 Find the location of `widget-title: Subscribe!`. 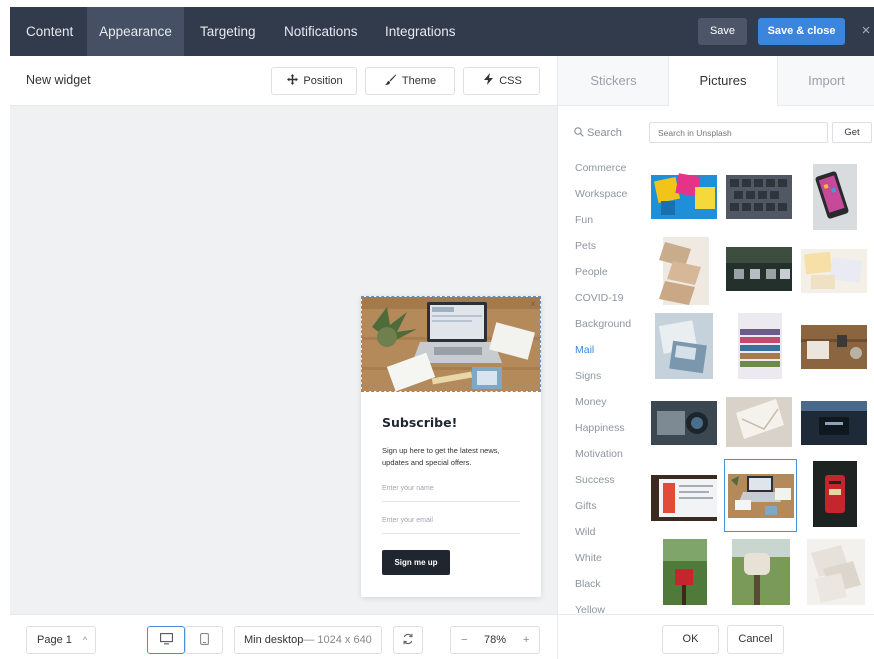

widget-title: Subscribe! is located at coordinates (420, 422).